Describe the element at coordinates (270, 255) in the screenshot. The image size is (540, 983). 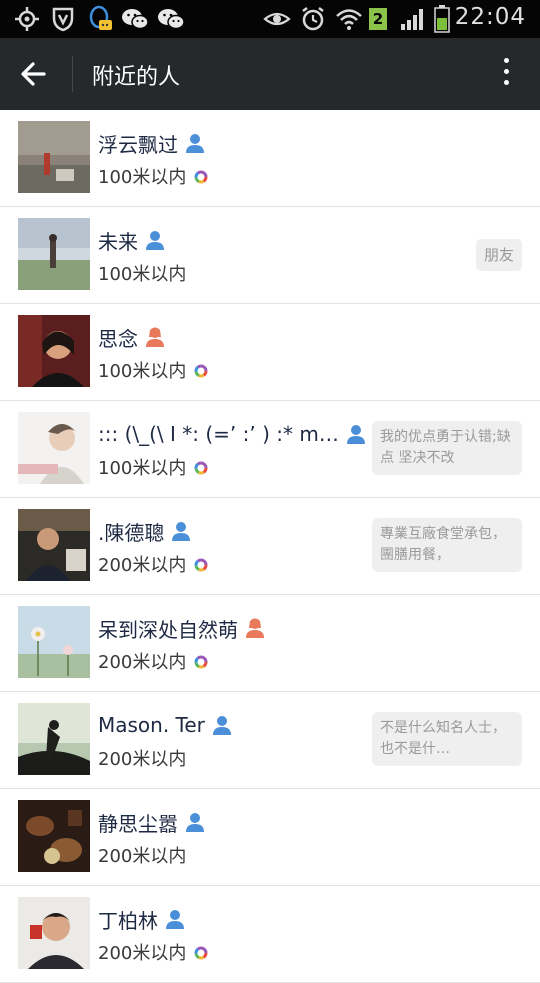
I see `list-item: 未来 100米以内 朋友` at that location.